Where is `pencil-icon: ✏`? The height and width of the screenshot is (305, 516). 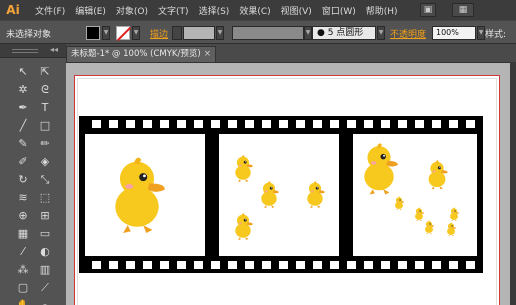
pencil-icon: ✏ is located at coordinates (45, 144).